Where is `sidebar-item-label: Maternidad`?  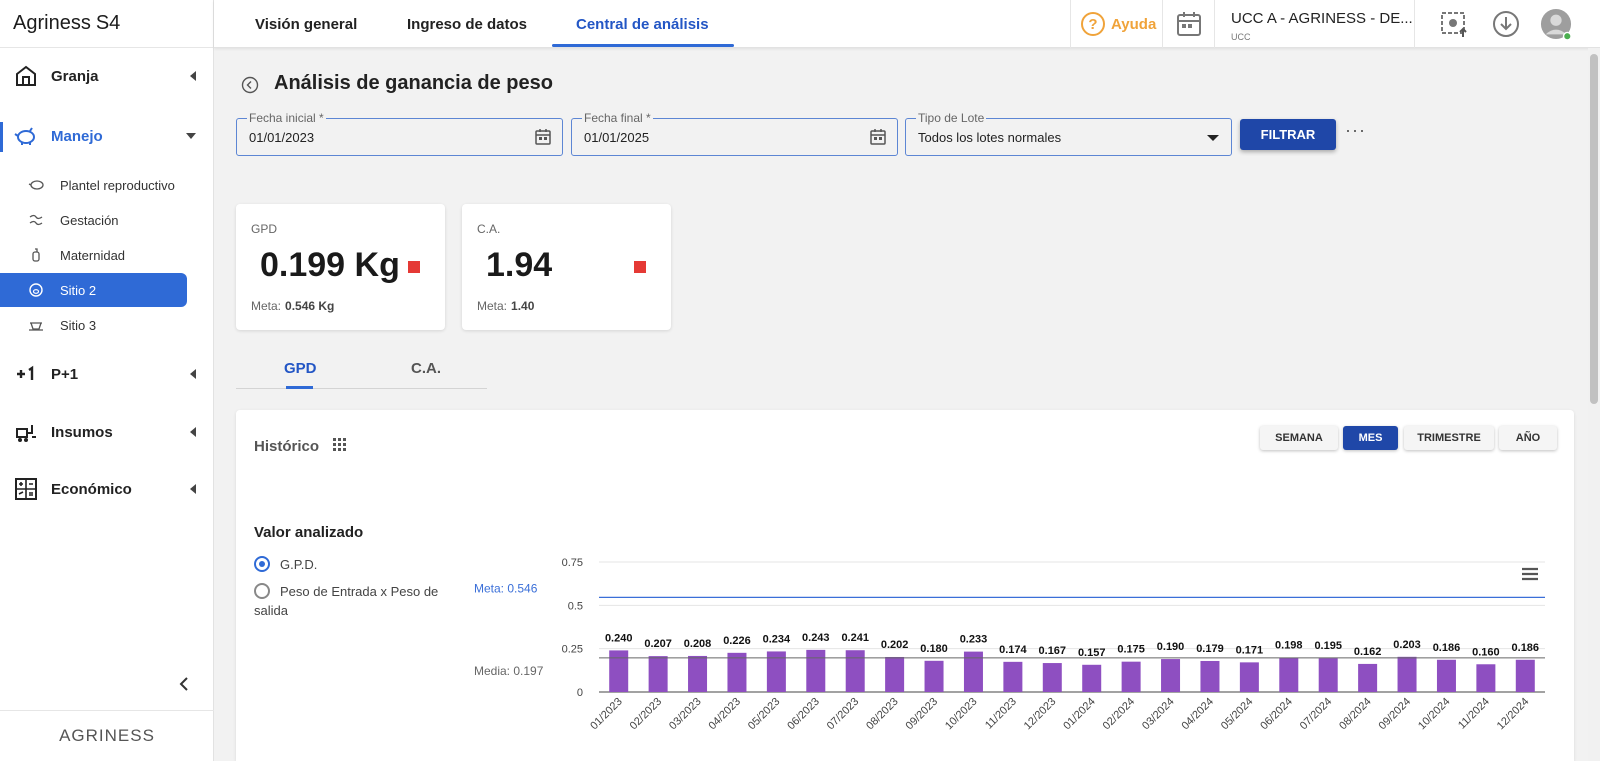 sidebar-item-label: Maternidad is located at coordinates (93, 255).